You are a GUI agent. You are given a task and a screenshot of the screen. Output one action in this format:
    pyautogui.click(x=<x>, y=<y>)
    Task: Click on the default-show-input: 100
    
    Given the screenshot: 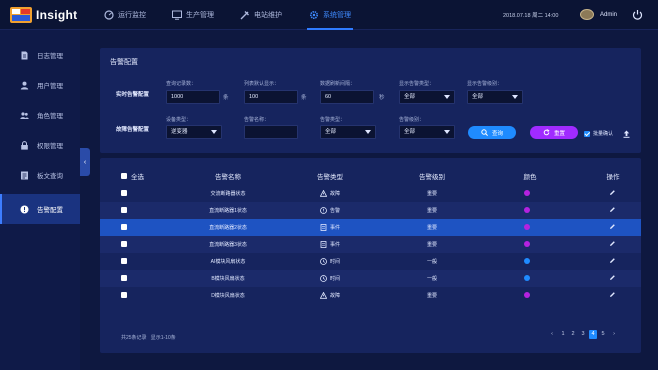 What is the action you would take?
    pyautogui.click(x=271, y=97)
    